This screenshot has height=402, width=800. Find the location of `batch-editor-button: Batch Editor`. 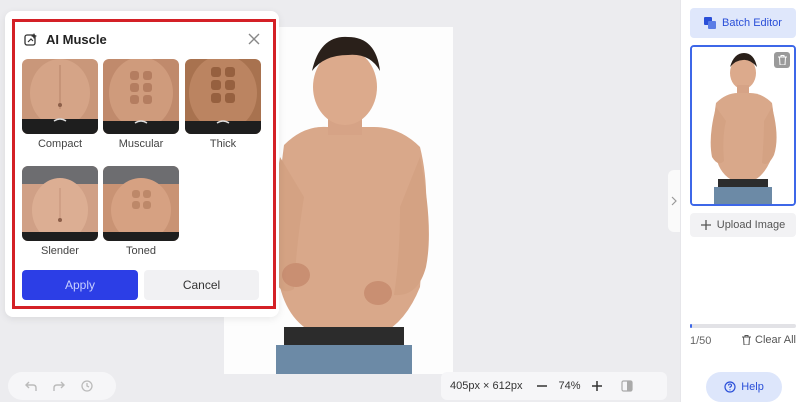

batch-editor-button: Batch Editor is located at coordinates (743, 23).